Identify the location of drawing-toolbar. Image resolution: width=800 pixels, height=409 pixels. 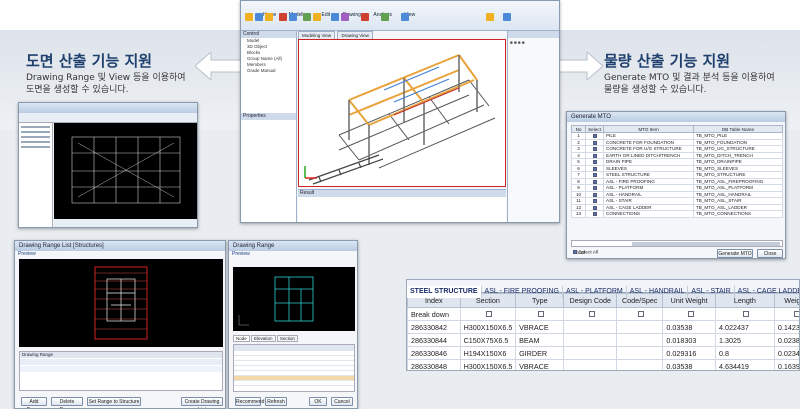
(108, 118).